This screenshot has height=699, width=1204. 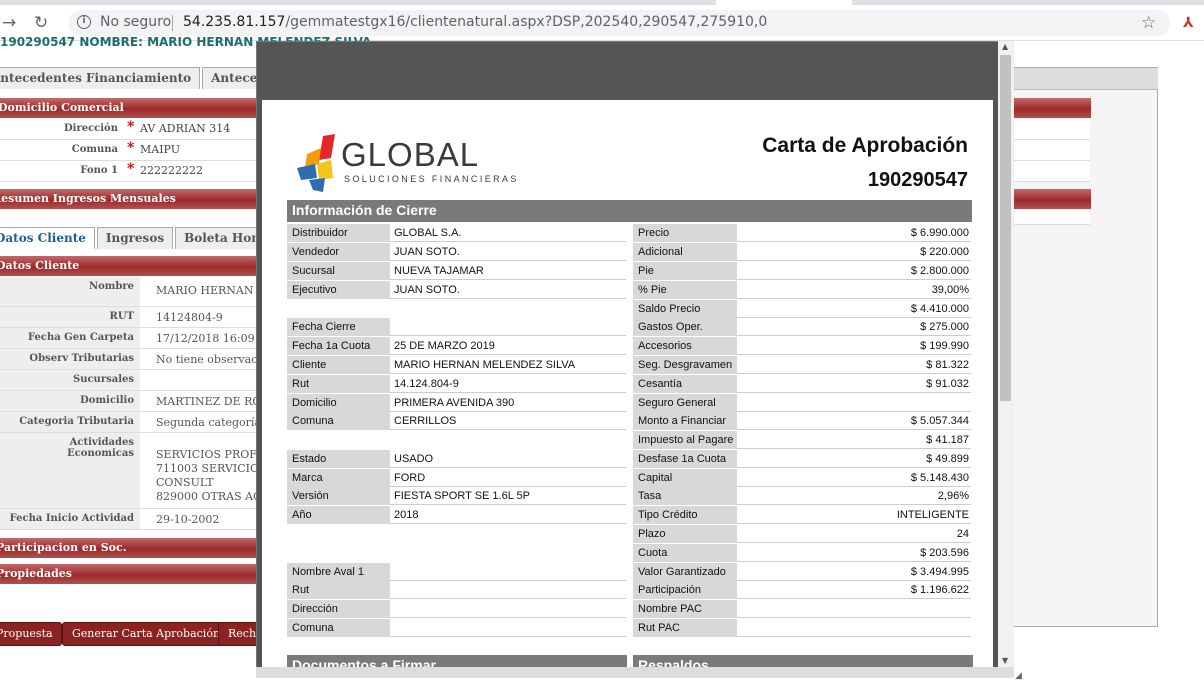 I want to click on row-value: $ 1.196.622, so click(x=854, y=590).